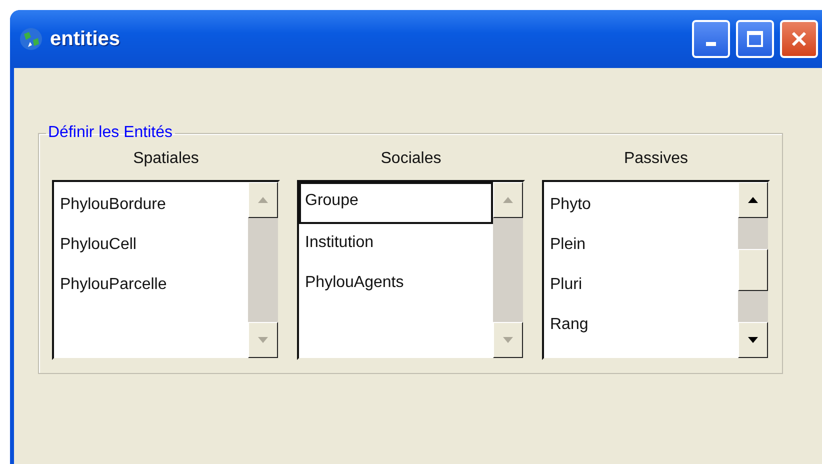 This screenshot has height=464, width=822. I want to click on maximize-icon, so click(755, 39).